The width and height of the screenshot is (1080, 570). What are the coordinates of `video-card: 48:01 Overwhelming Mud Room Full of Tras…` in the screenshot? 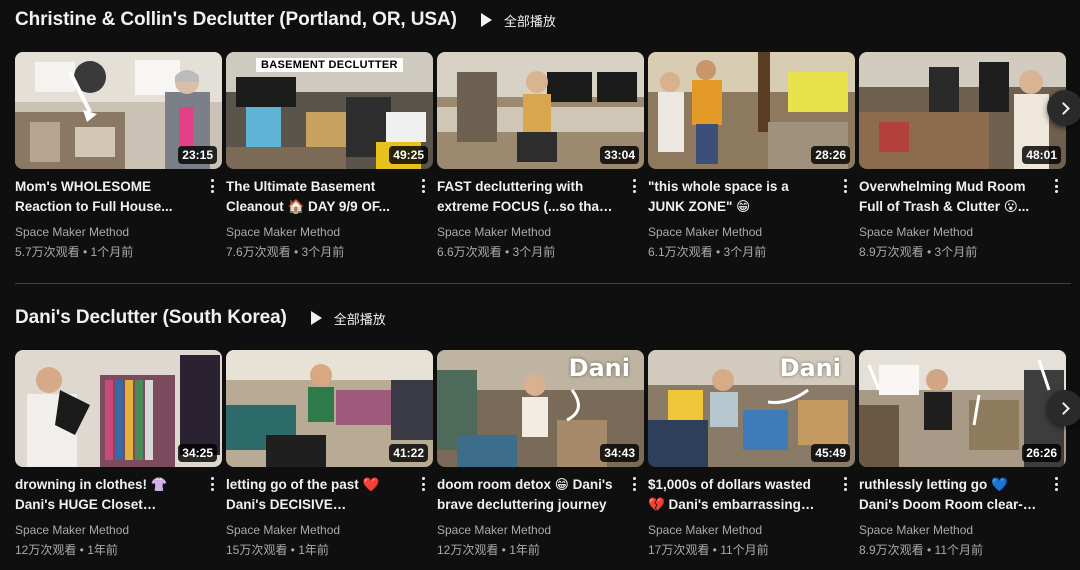 It's located at (962, 157).